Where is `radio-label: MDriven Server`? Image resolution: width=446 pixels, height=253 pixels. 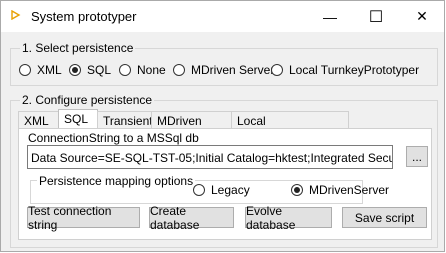
radio-label: MDriven Server is located at coordinates (233, 70).